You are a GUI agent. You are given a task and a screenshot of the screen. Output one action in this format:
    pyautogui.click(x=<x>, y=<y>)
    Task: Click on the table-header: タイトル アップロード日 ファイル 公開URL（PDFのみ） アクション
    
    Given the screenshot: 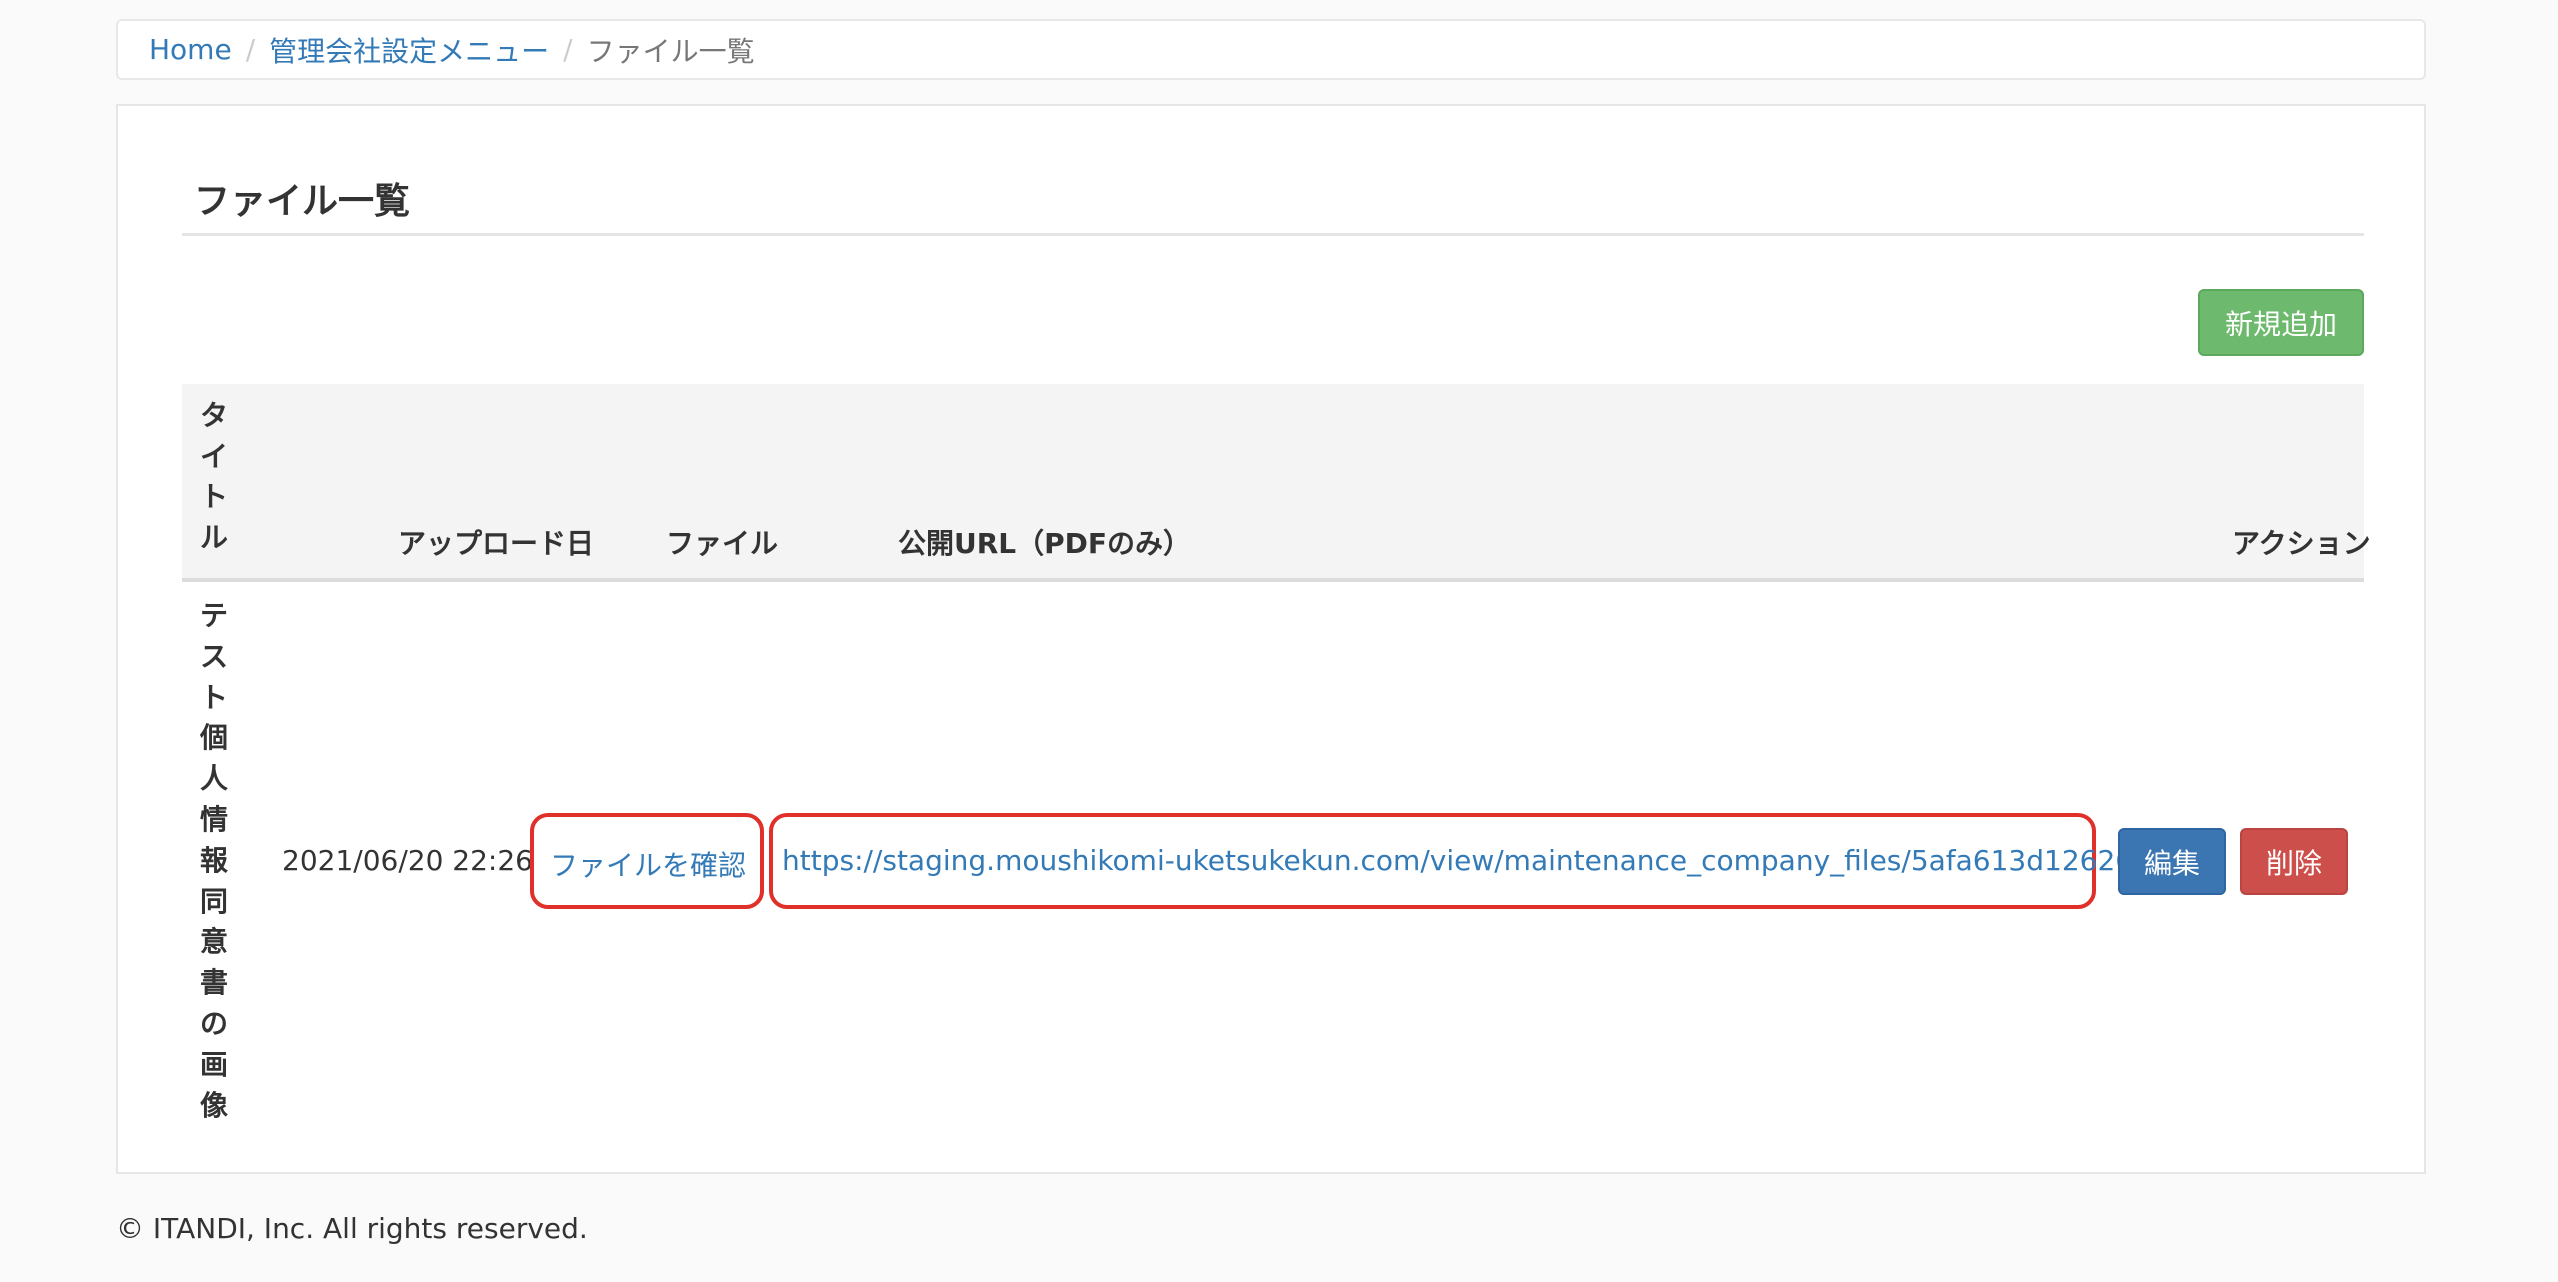 What is the action you would take?
    pyautogui.click(x=1276, y=483)
    